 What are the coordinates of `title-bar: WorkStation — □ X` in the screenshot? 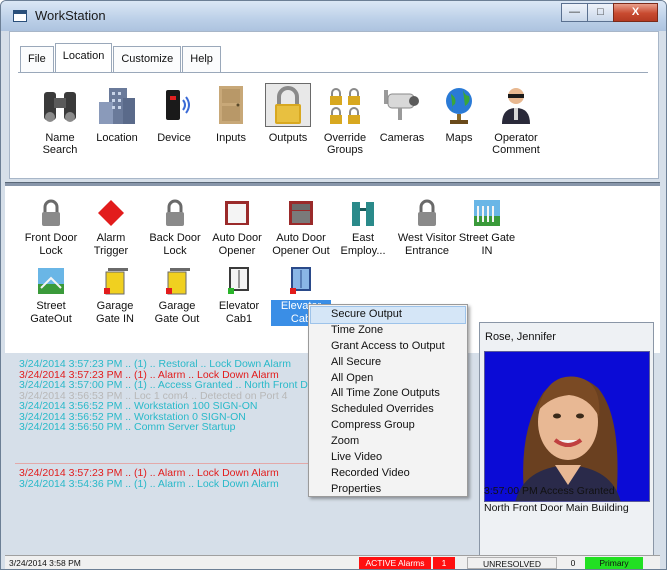 It's located at (333, 16).